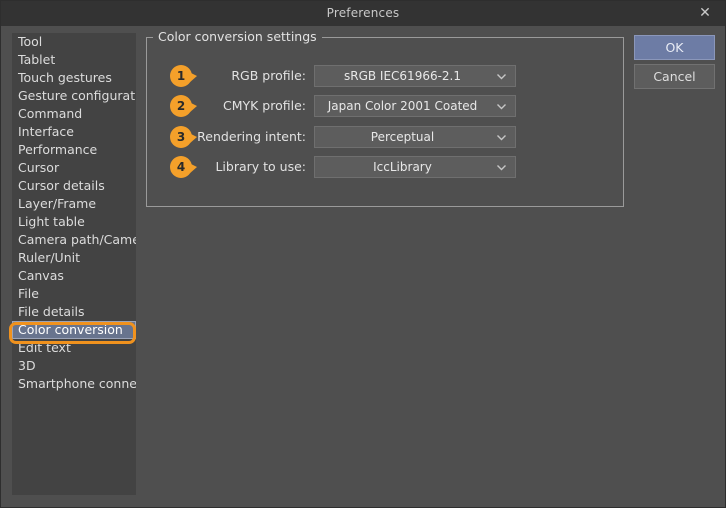 The height and width of the screenshot is (508, 726). What do you see at coordinates (74, 258) in the screenshot?
I see `sidebar-item-ruler-unit: Ruler/Unit` at bounding box center [74, 258].